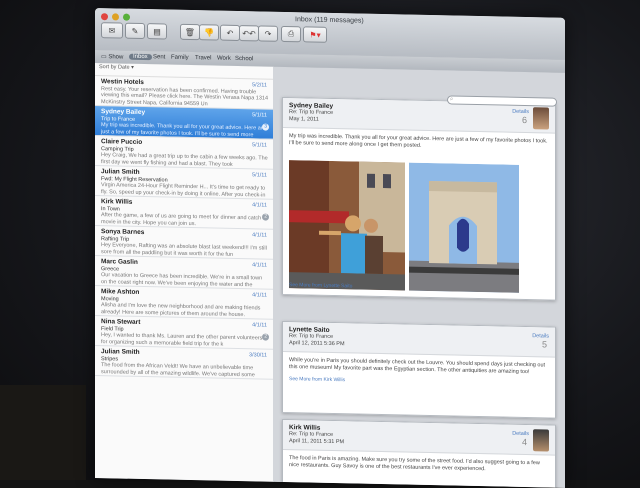 The height and width of the screenshot is (488, 640). Describe the element at coordinates (159, 57) in the screenshot. I see `favorite-sent: Sent` at that location.